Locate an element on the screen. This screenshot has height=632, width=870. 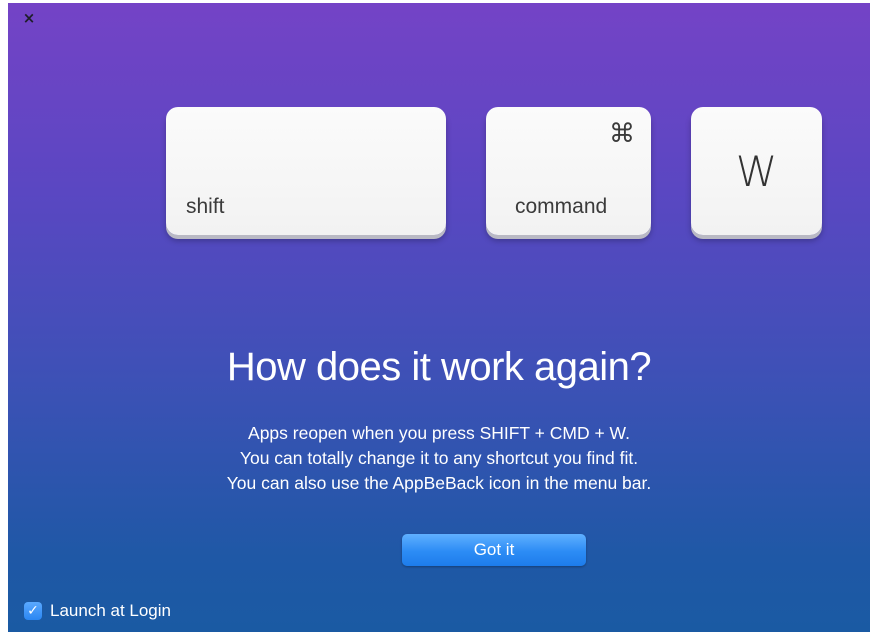
shift-key-label: shift is located at coordinates (205, 206).